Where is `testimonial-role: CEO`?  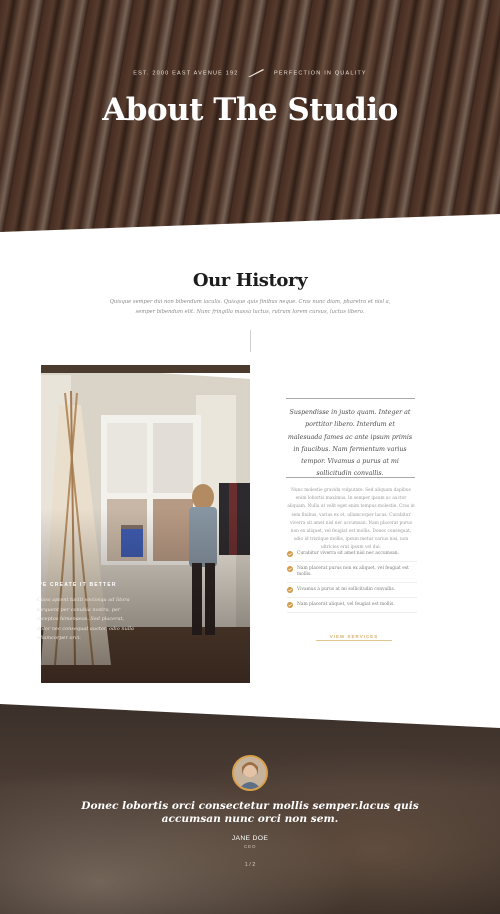
testimonial-role: CEO is located at coordinates (250, 847).